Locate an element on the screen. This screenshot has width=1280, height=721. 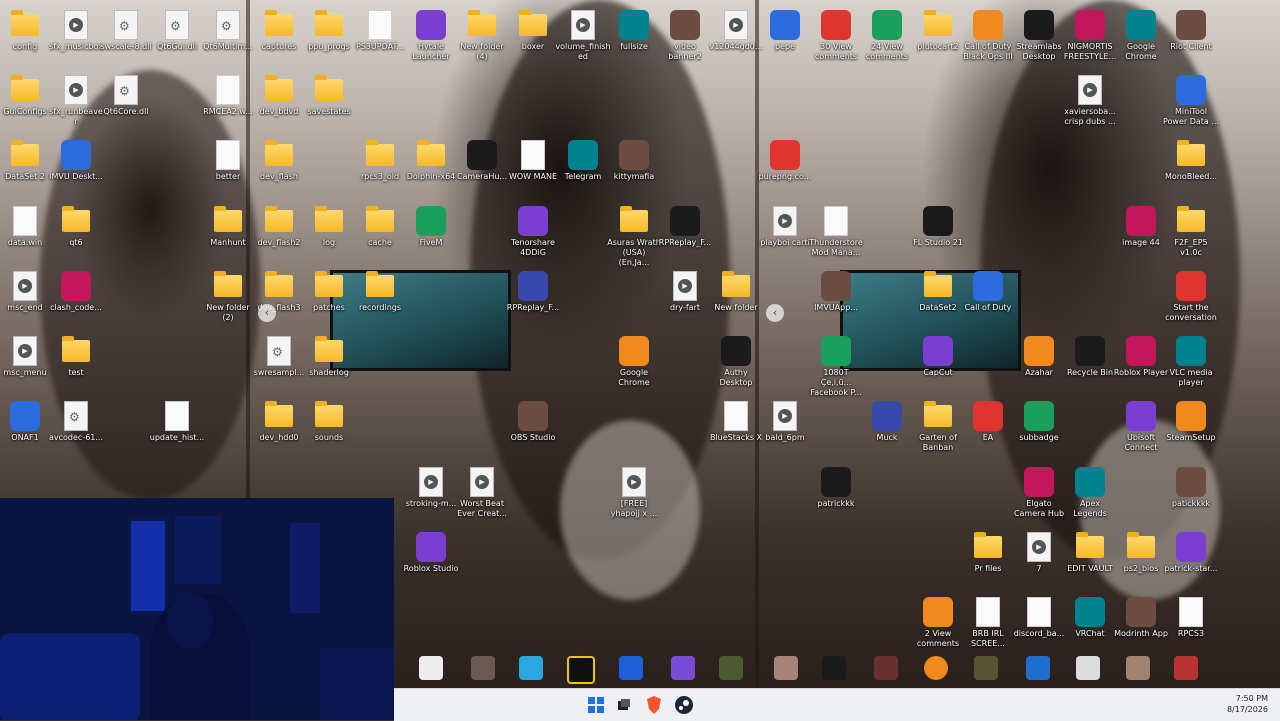
desktop-icon: image 44 is located at coordinates (1141, 225).